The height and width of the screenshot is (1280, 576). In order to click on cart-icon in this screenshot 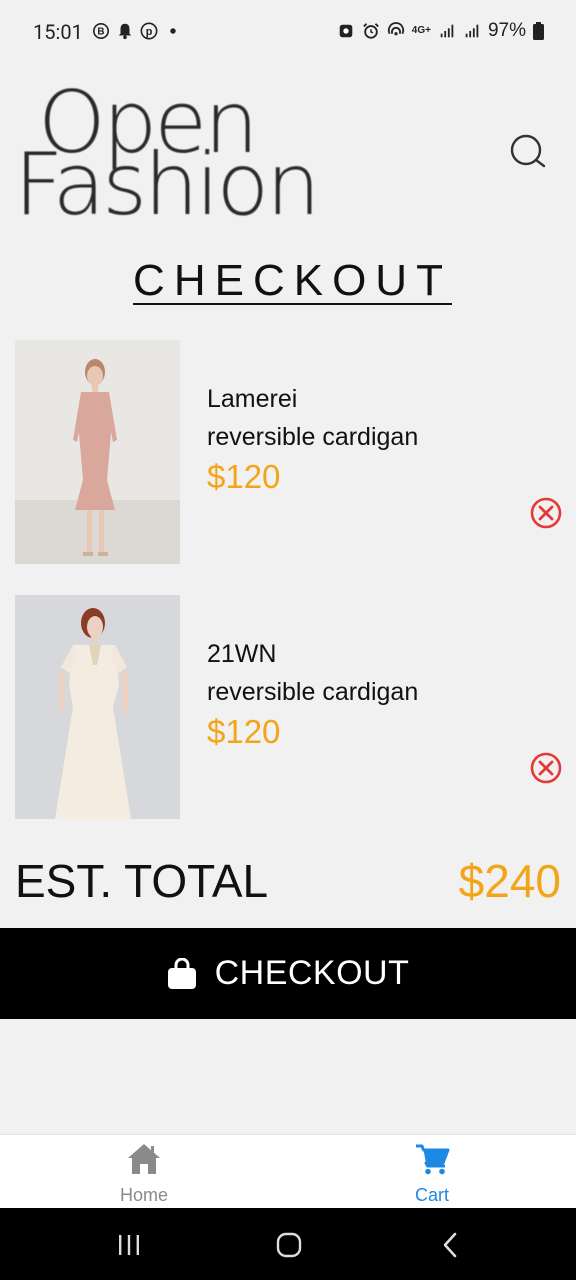, I will do `click(433, 1159)`.